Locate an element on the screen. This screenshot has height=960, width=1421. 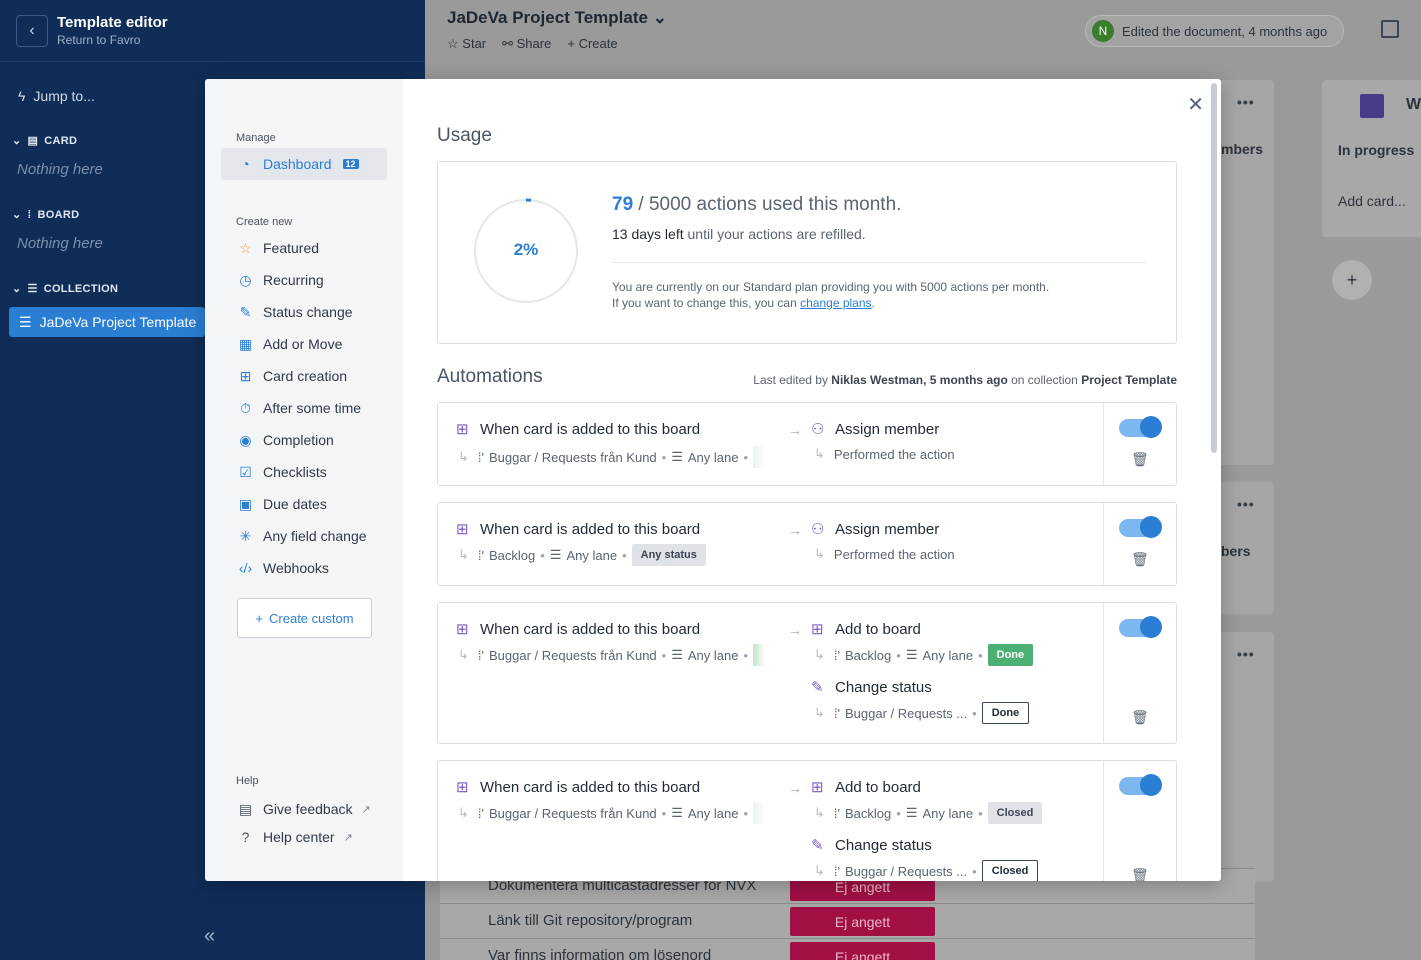
help-list: ▤ Give feedback ↗ ? Help center ↗ is located at coordinates (304, 823).